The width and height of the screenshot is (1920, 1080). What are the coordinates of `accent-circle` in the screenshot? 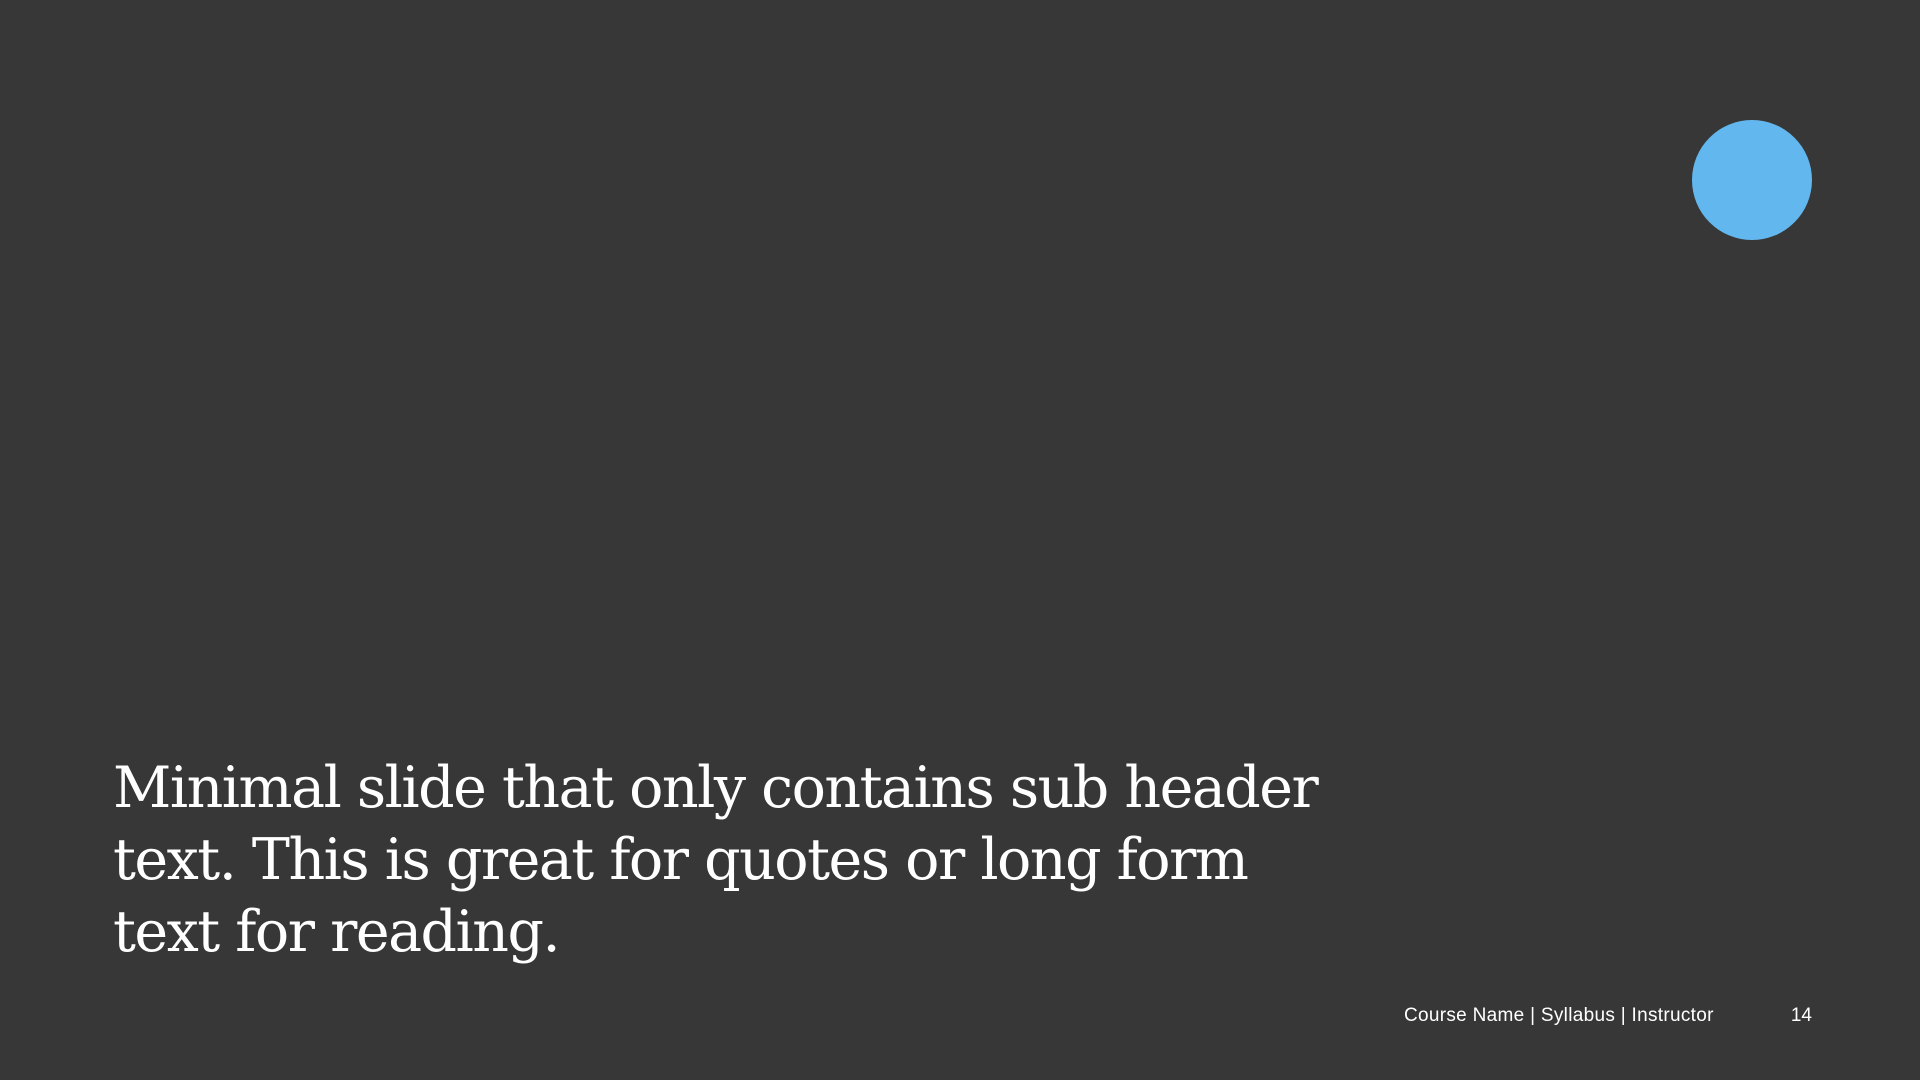 It's located at (1752, 180).